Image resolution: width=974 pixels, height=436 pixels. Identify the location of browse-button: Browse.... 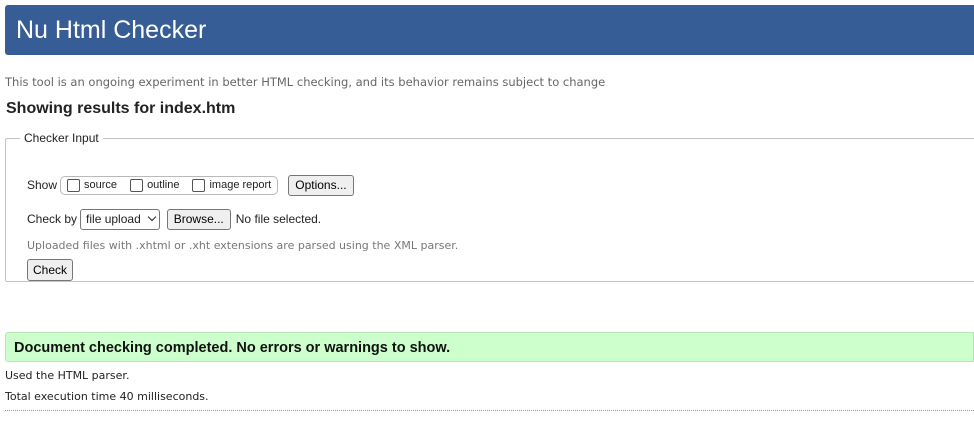
(198, 219).